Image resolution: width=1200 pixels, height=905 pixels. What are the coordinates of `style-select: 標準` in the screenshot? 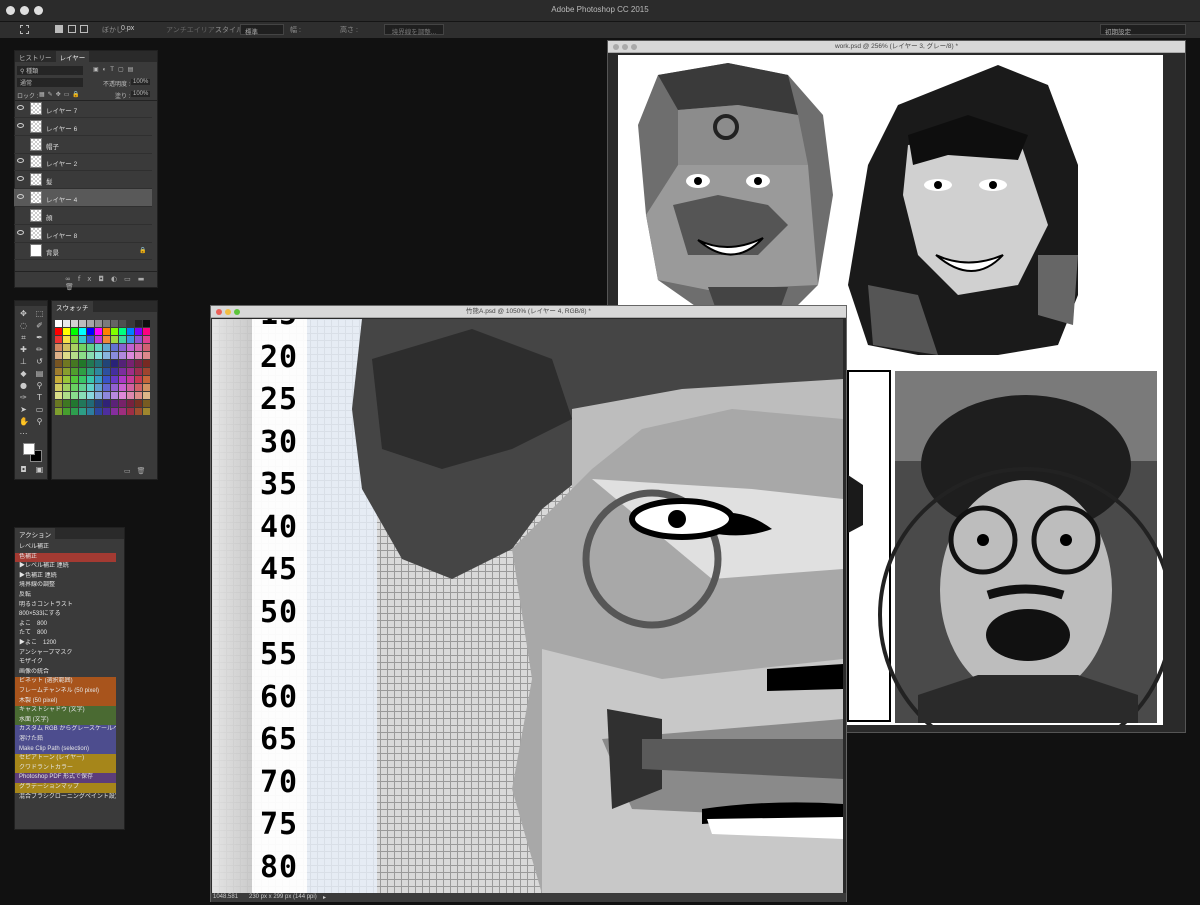 It's located at (262, 30).